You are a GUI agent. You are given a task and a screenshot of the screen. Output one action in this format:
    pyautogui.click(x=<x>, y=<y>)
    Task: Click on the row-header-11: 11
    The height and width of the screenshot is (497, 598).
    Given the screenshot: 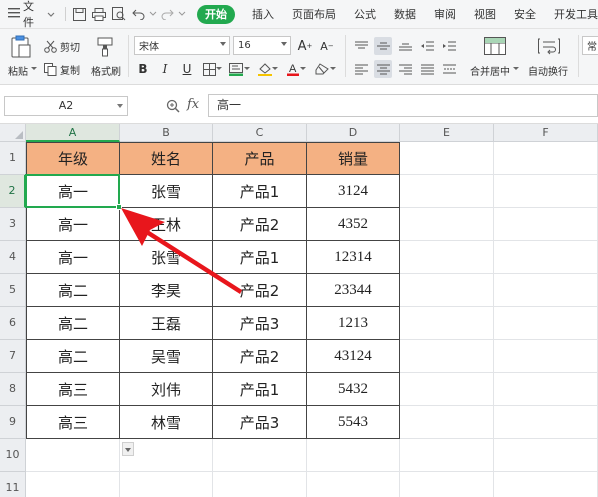 What is the action you would take?
    pyautogui.click(x=13, y=484)
    